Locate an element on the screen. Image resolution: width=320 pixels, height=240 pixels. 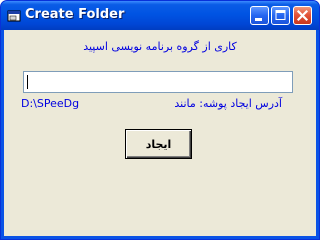
maximize-icon is located at coordinates (280, 15).